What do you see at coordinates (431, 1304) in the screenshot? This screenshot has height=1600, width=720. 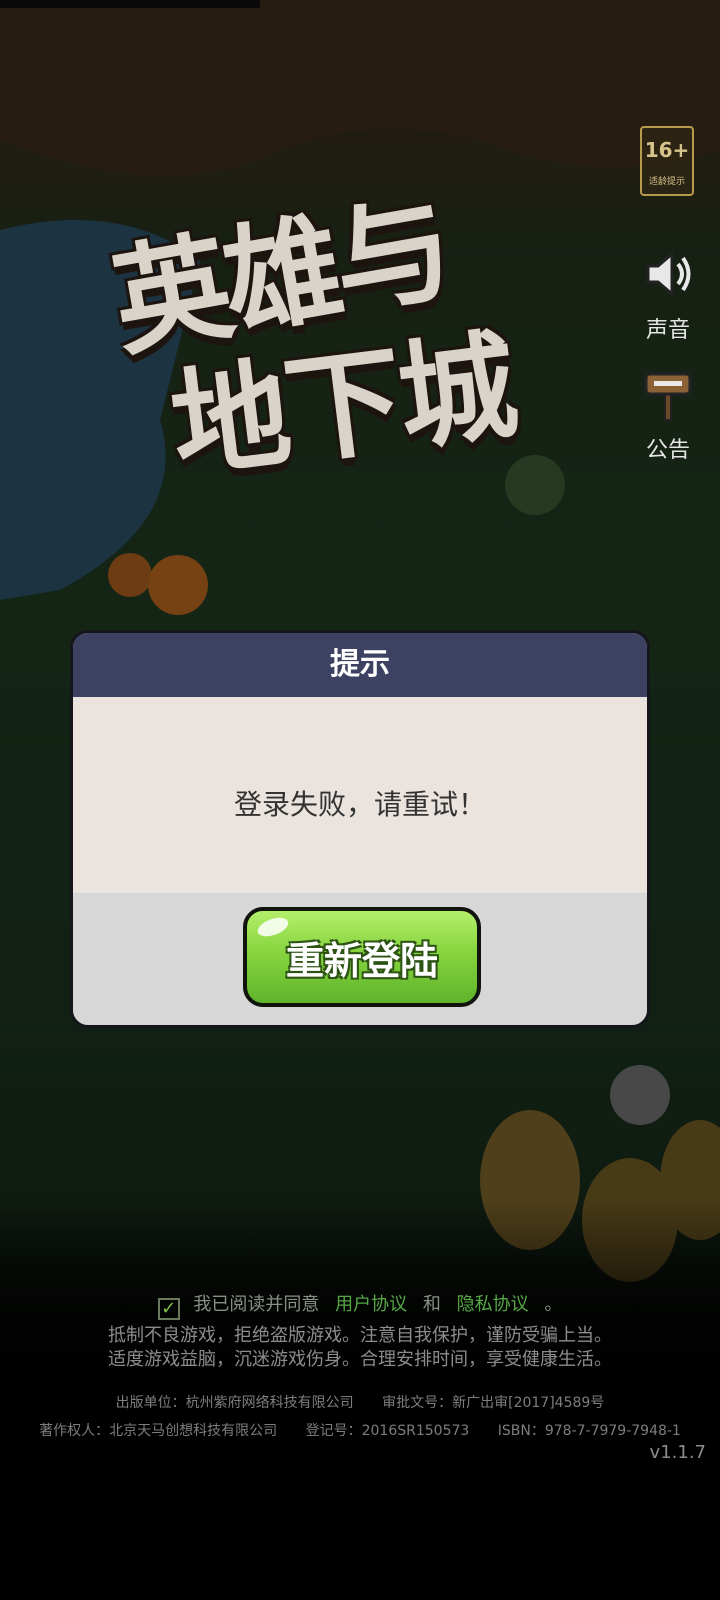 I see `agreement-and: 和` at bounding box center [431, 1304].